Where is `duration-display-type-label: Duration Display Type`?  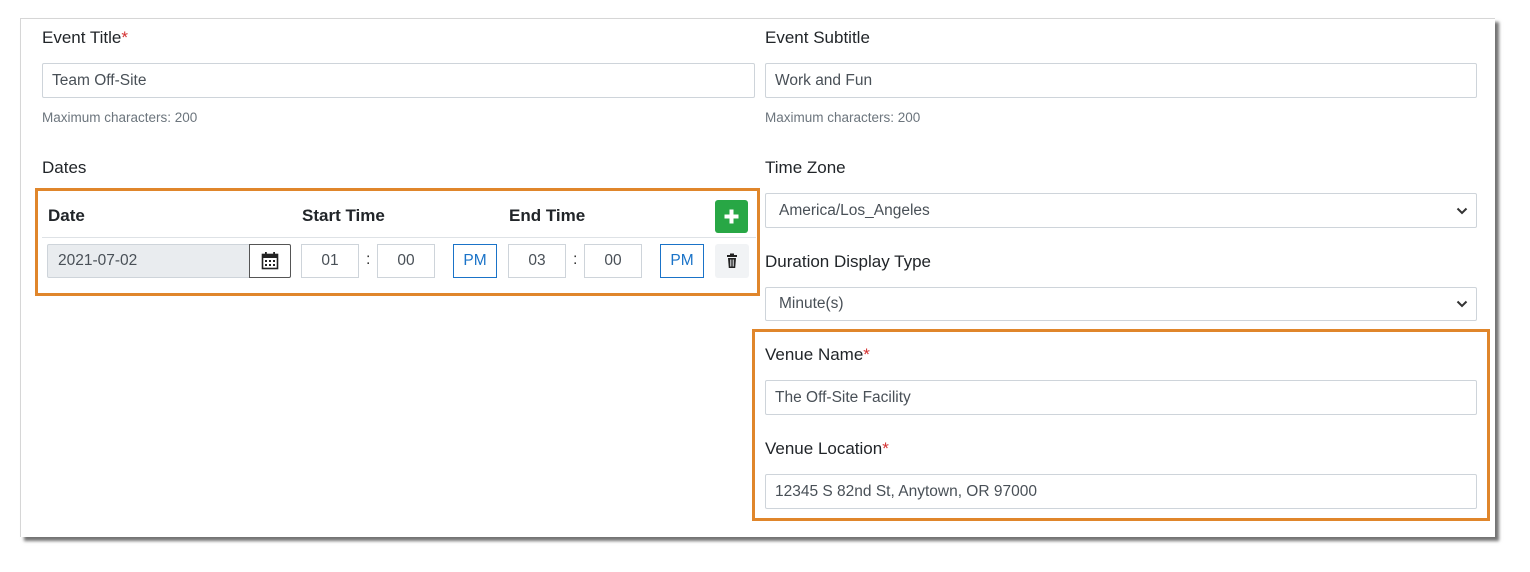 duration-display-type-label: Duration Display Type is located at coordinates (848, 261).